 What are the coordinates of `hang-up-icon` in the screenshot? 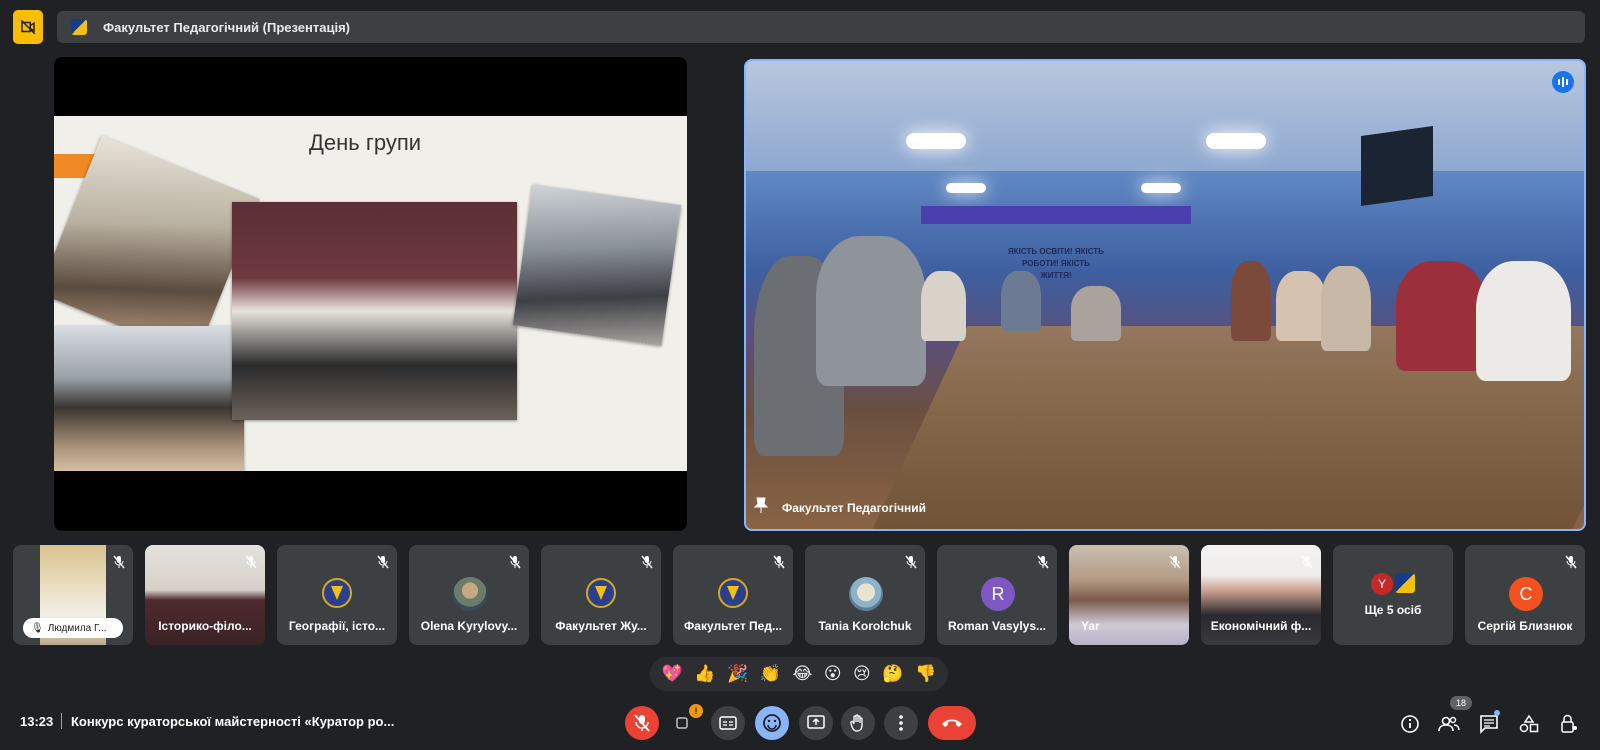 It's located at (952, 723).